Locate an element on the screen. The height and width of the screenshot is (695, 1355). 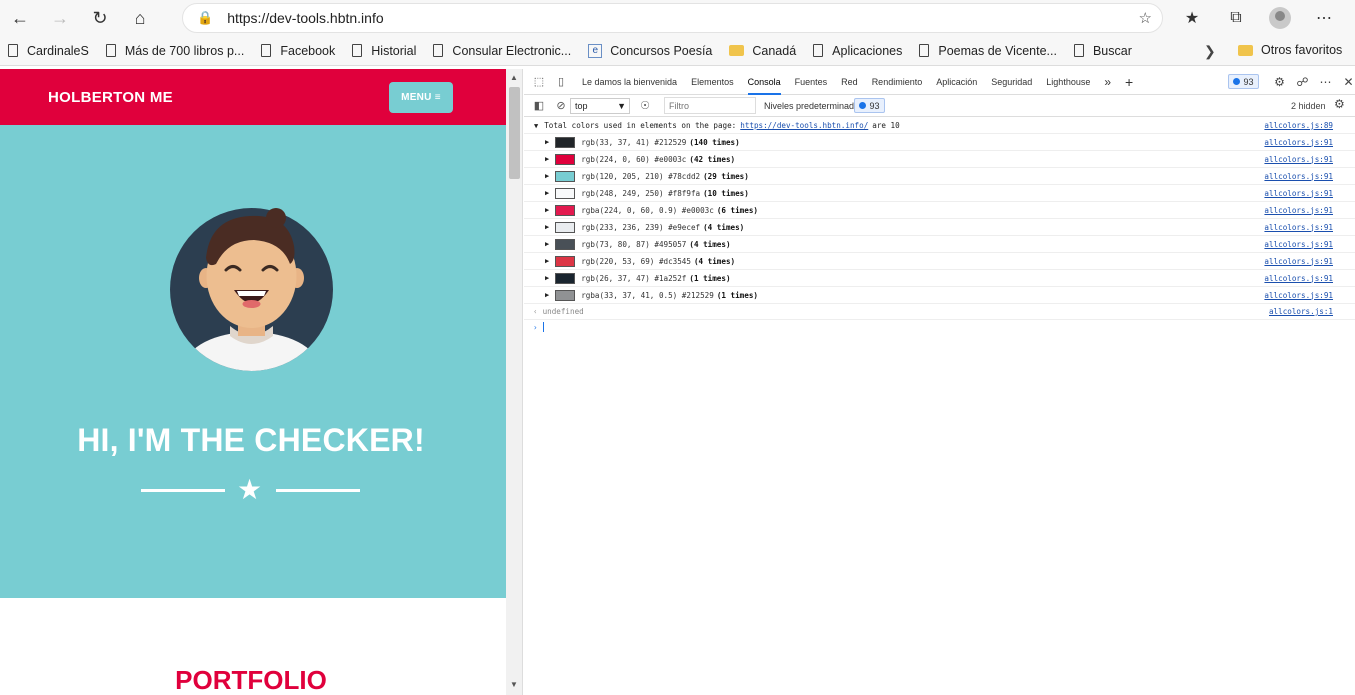
color-value: rgb(73, 80, 87) #495057 is located at coordinates (634, 244).